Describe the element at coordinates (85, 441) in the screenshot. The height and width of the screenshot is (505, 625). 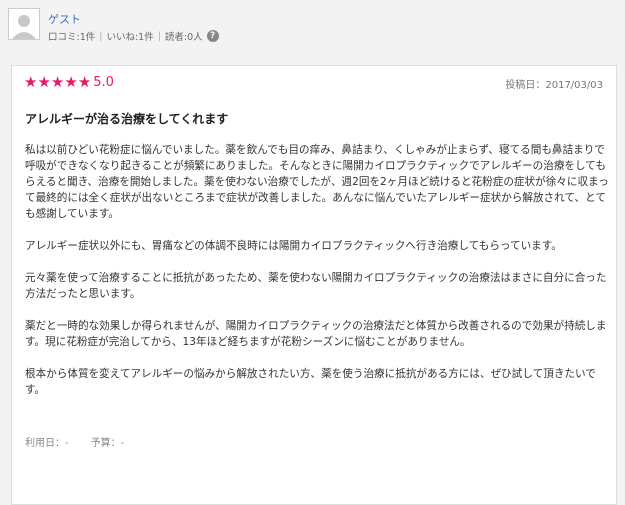
I see `review-meta: 利用日：- 予算：-` at that location.